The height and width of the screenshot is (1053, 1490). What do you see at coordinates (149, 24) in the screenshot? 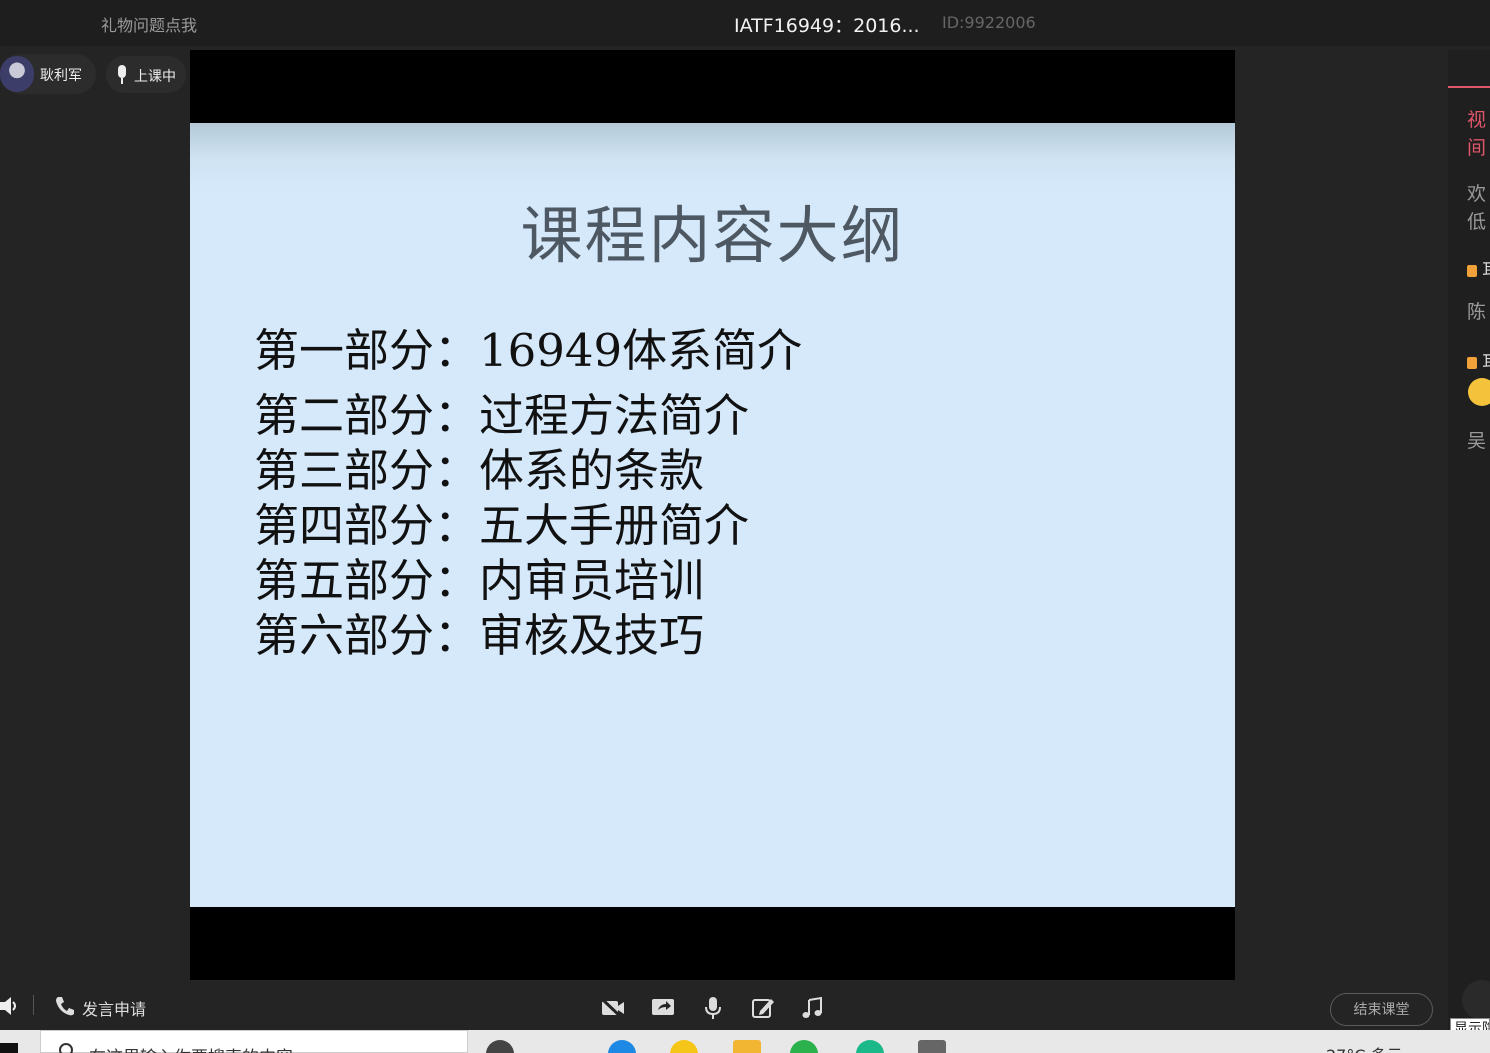
I see `gift-help-link: 礼物问题点我` at bounding box center [149, 24].